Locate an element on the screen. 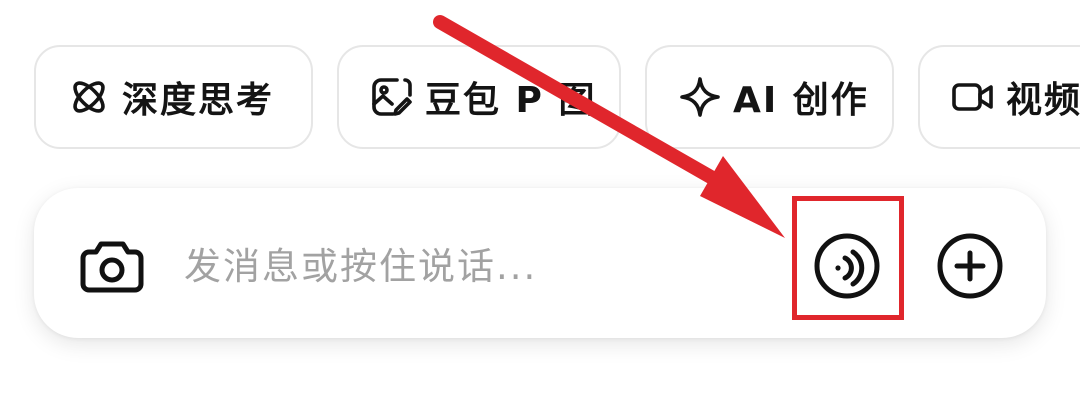 This screenshot has height=412, width=1080. camera-button is located at coordinates (112, 268).